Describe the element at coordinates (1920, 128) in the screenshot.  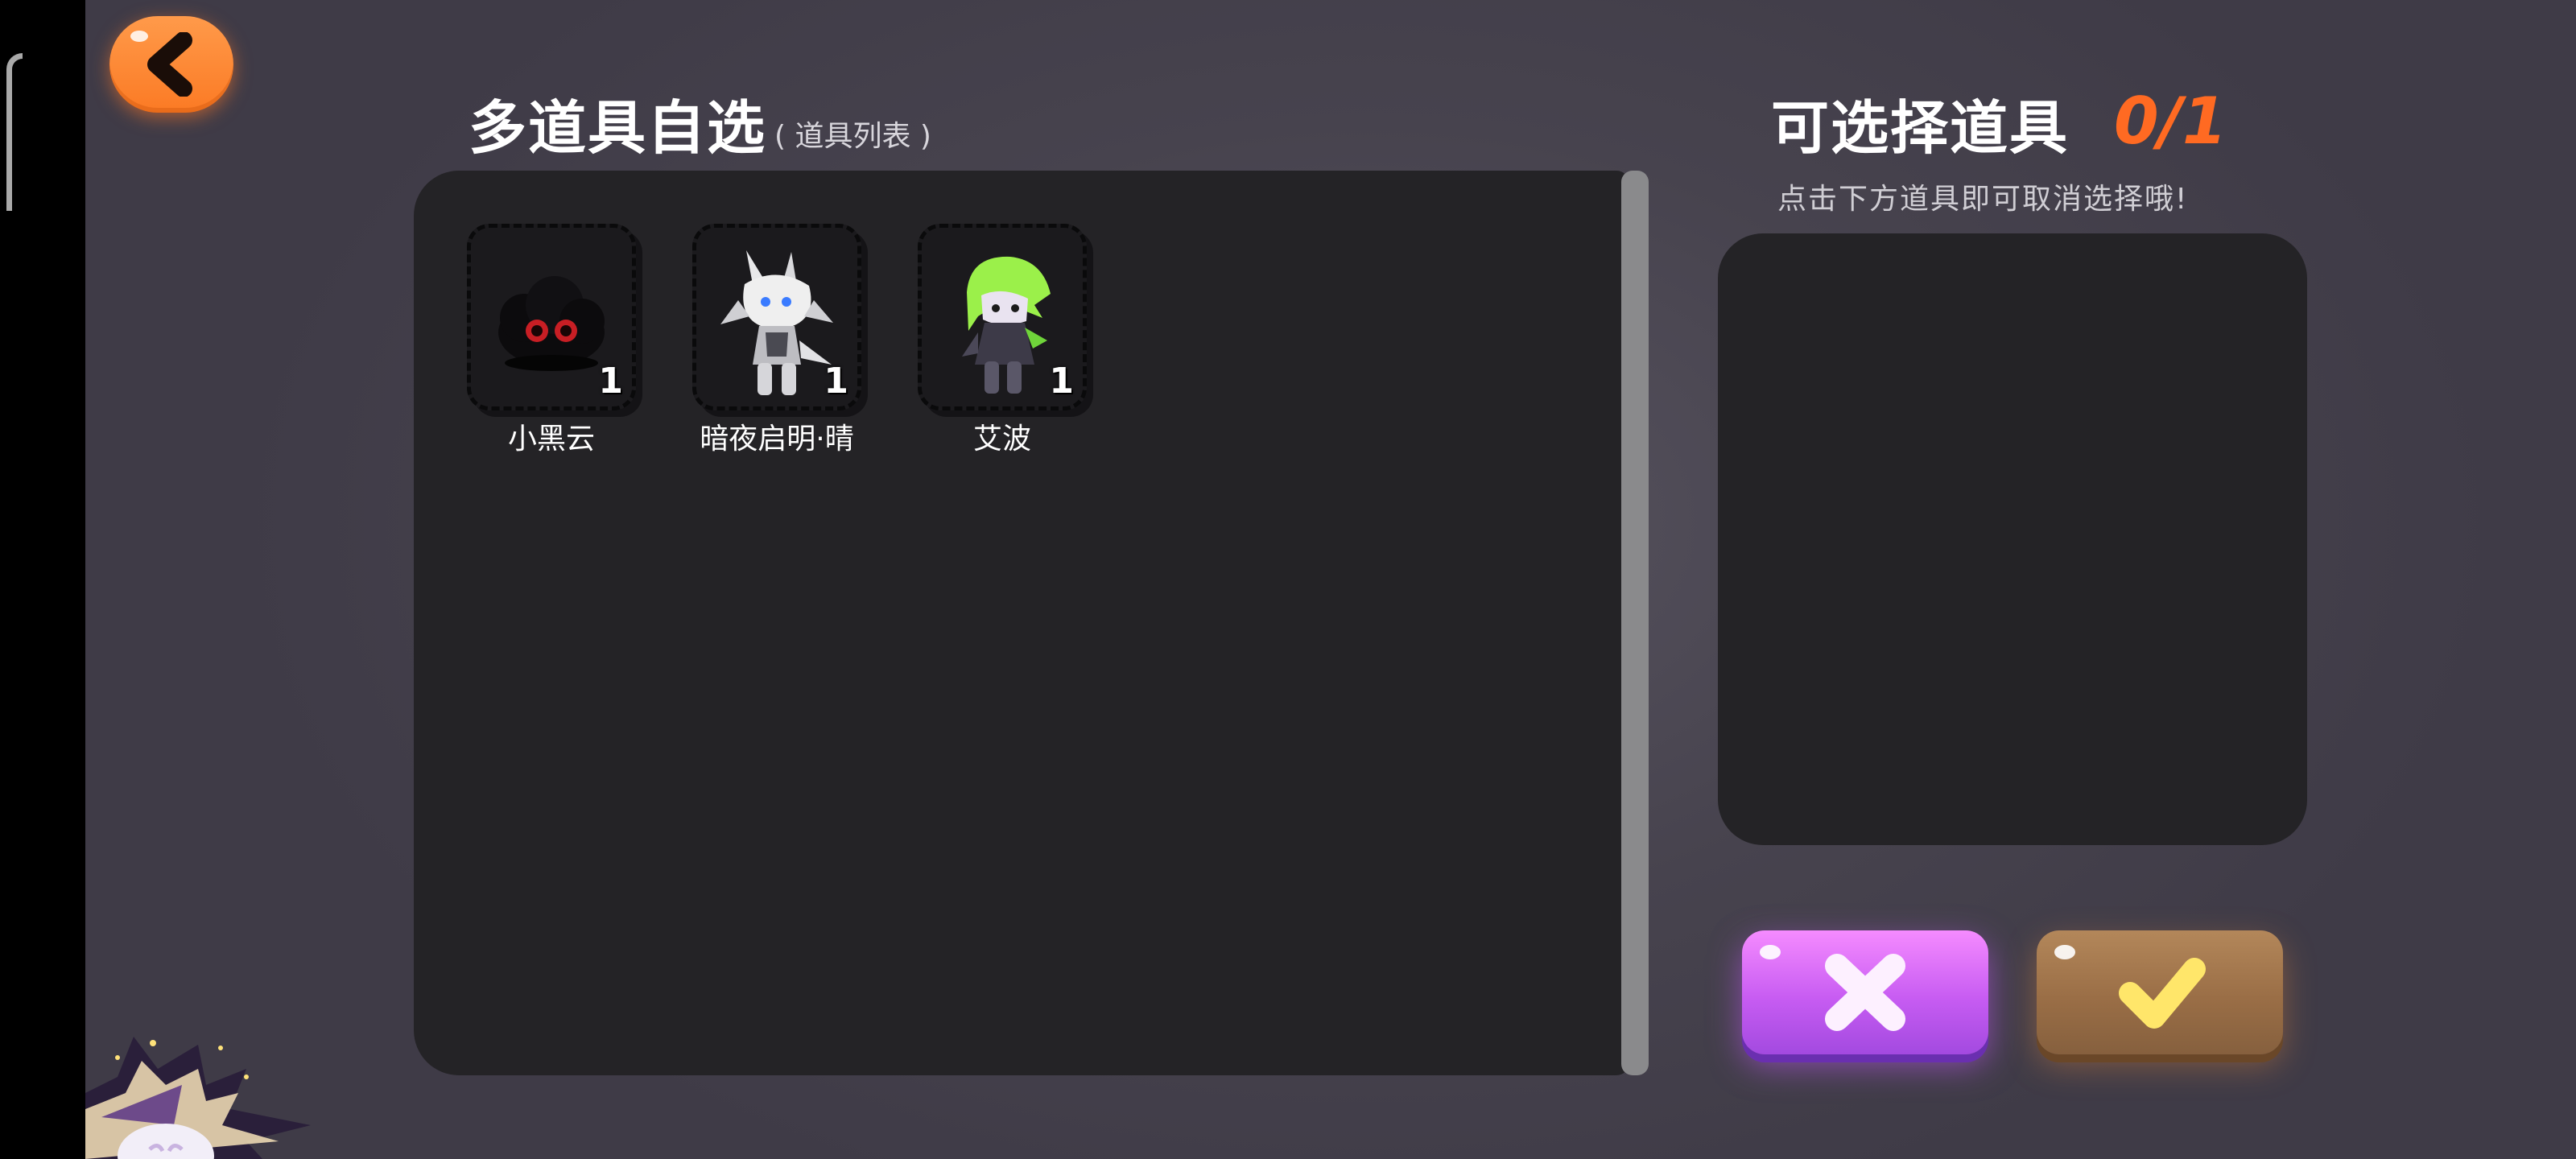
I see `selectable-items-title: 可选择道具` at that location.